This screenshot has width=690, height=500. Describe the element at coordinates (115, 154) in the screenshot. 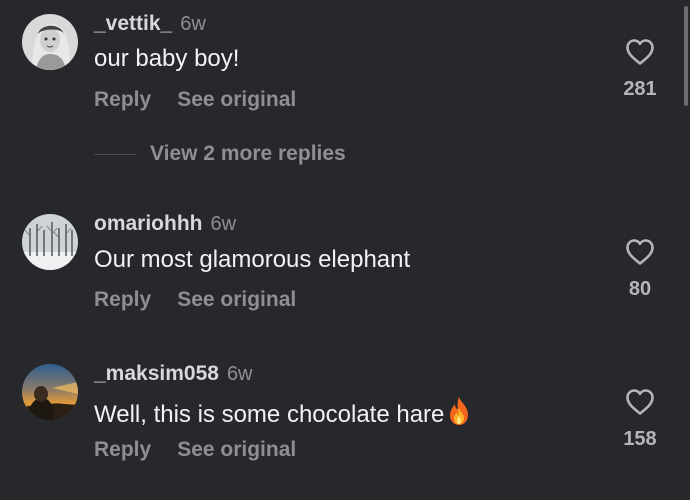

I see `replies-divider` at that location.